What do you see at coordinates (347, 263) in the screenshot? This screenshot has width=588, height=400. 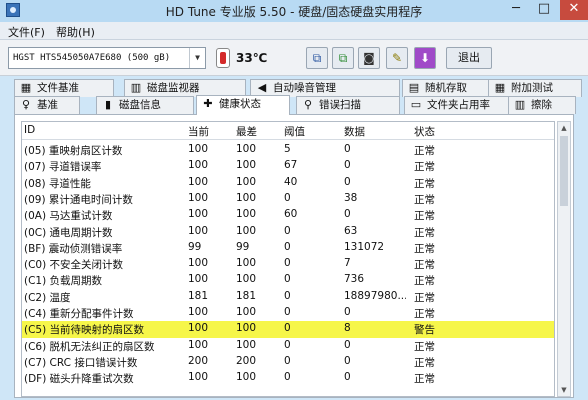 I see `col-data-cell: 7` at bounding box center [347, 263].